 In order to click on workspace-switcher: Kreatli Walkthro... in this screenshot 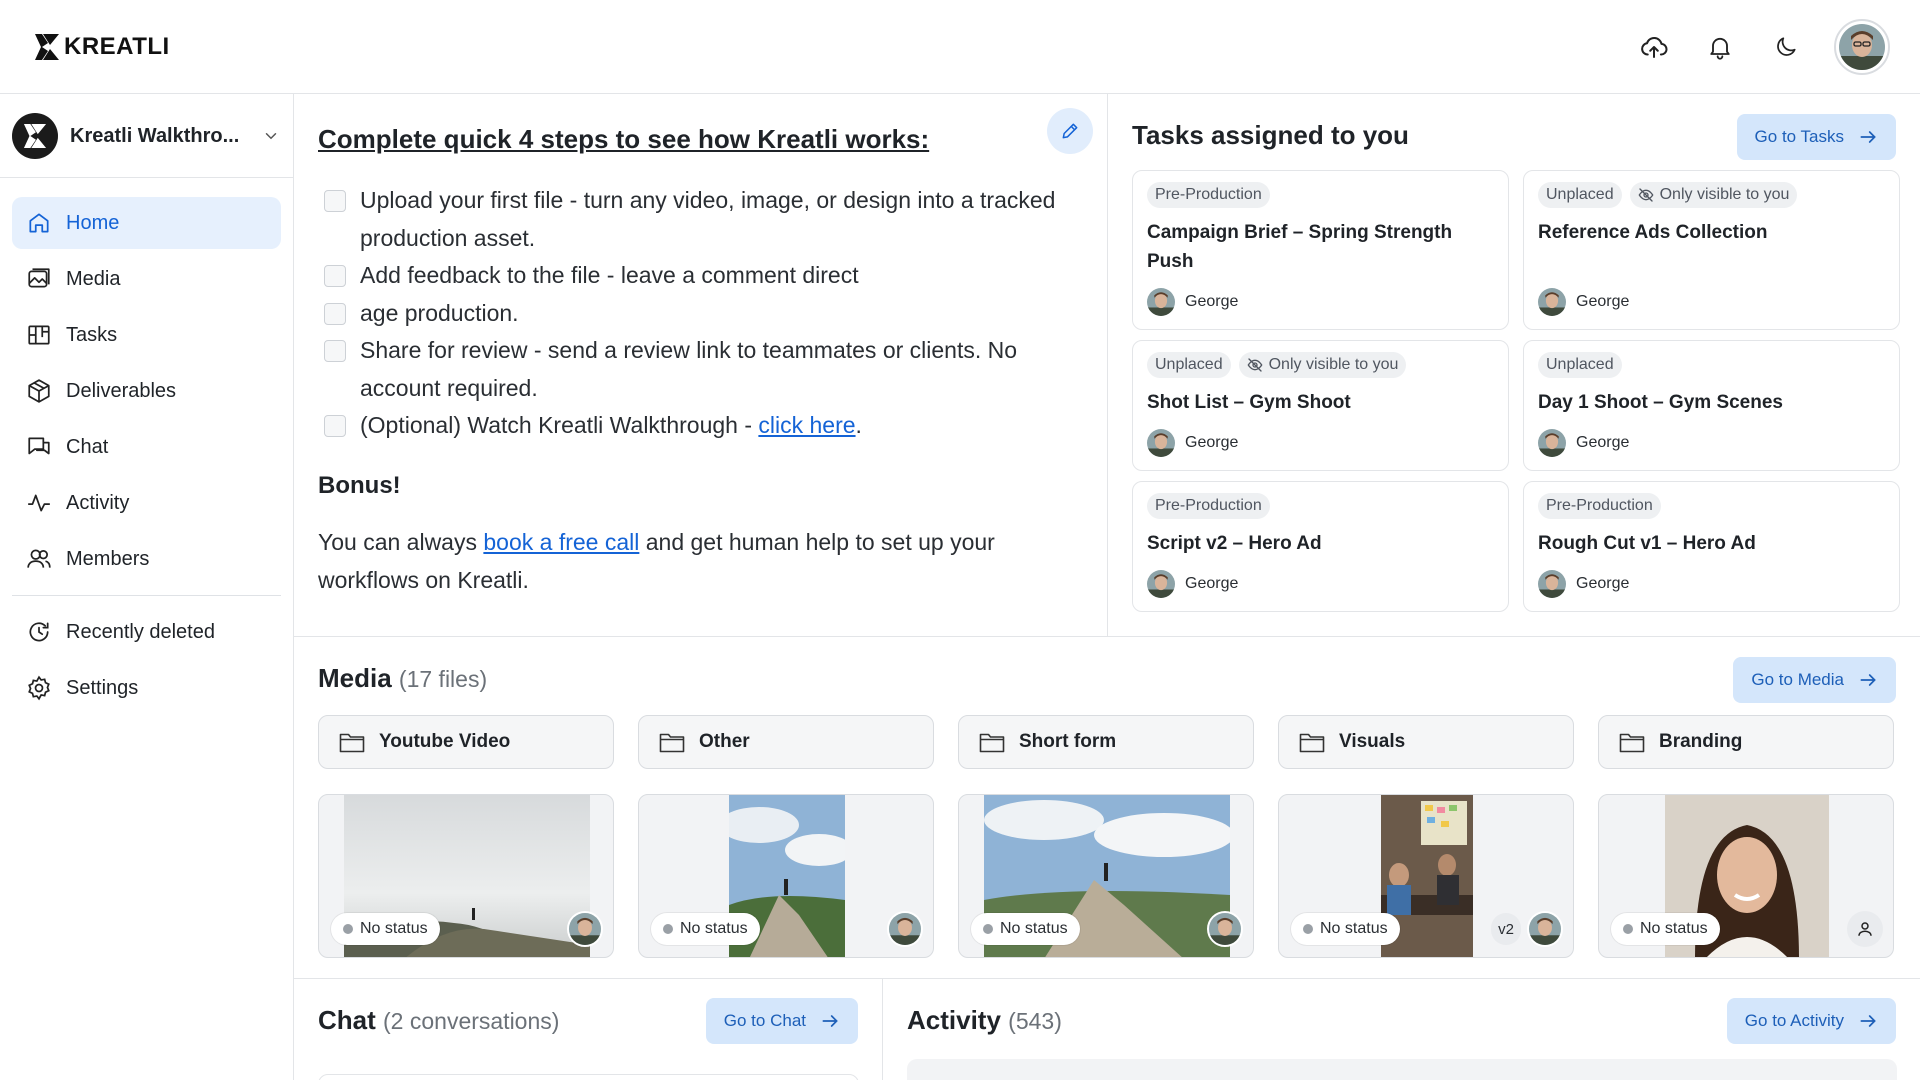, I will do `click(146, 136)`.